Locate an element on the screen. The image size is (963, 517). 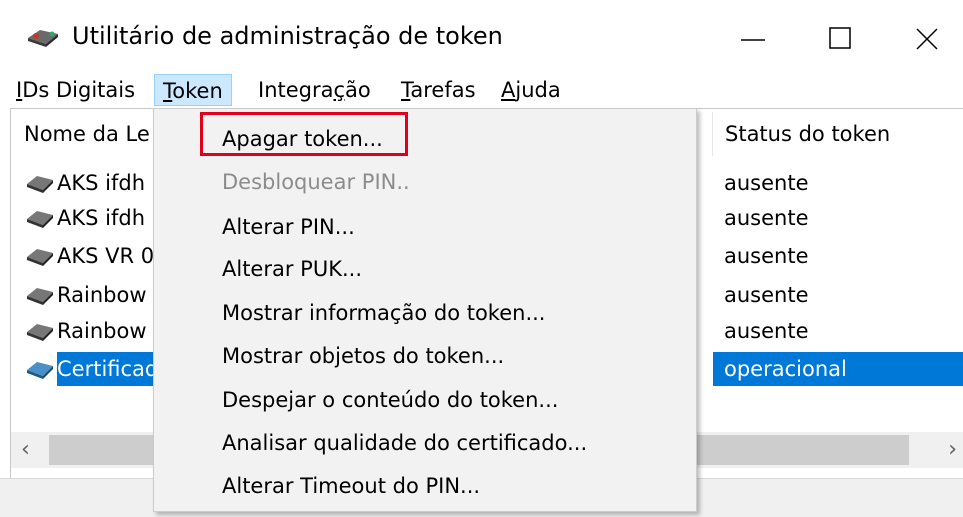
column-header-name: Nome da Le is located at coordinates (87, 134).